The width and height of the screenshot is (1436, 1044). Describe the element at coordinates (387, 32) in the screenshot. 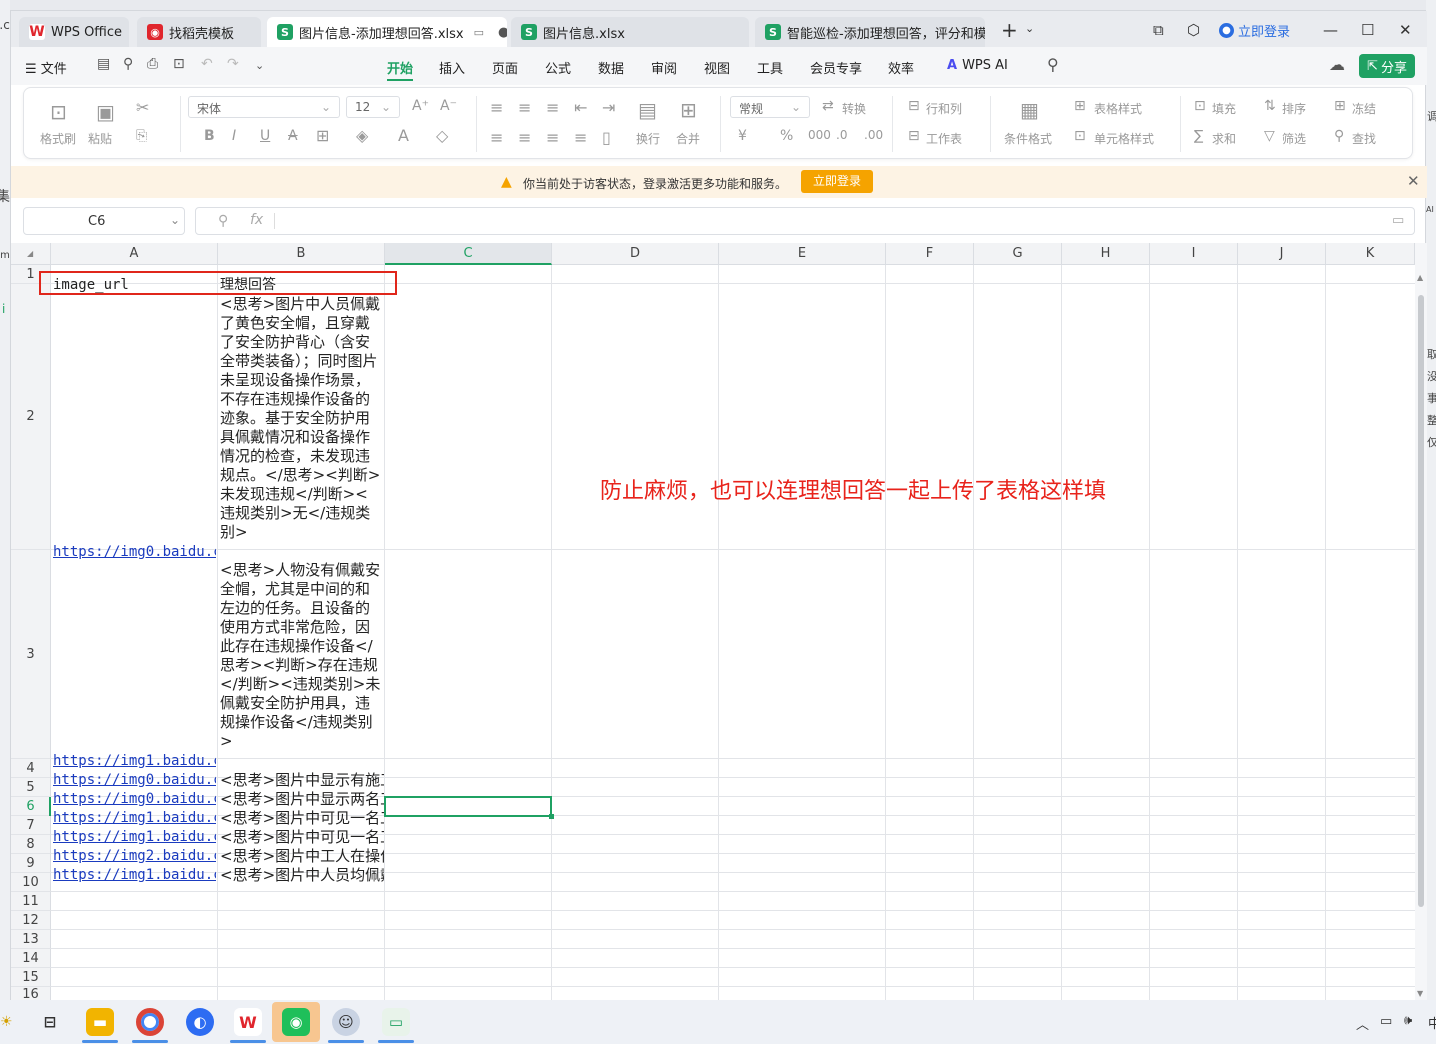

I see `tab-current-file: S 图片信息-添加理想回答.xlsx ▭ ●` at that location.